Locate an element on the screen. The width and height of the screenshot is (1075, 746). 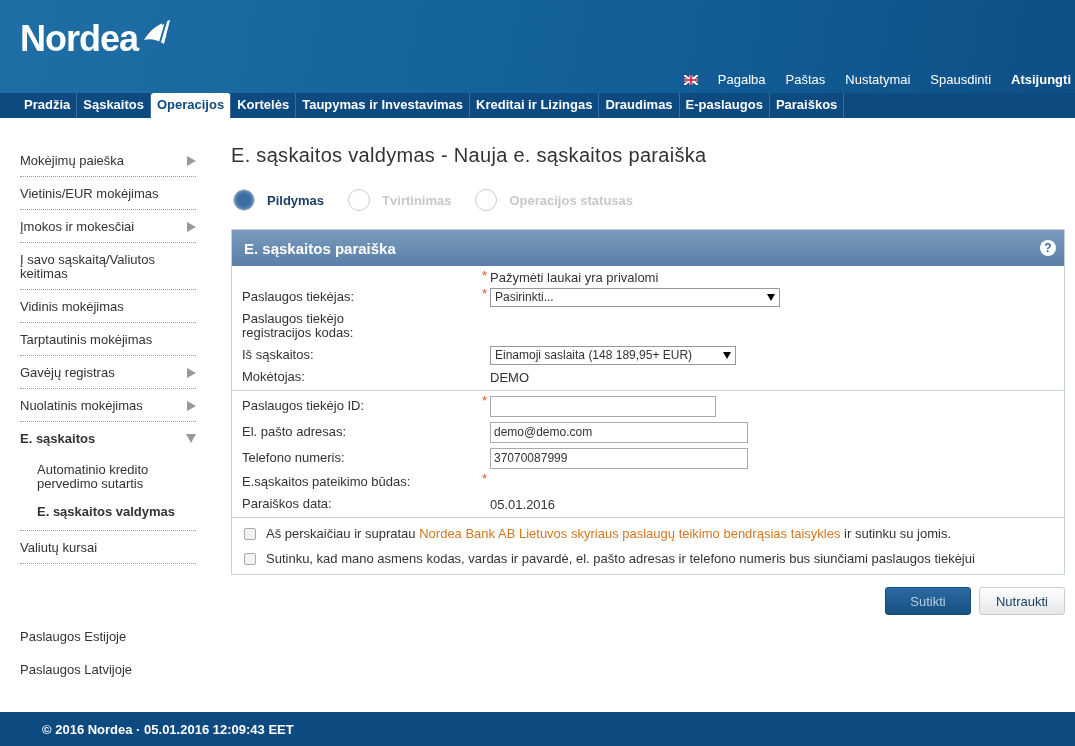
sidebar-link: Paslaugos Estijoje is located at coordinates (108, 636).